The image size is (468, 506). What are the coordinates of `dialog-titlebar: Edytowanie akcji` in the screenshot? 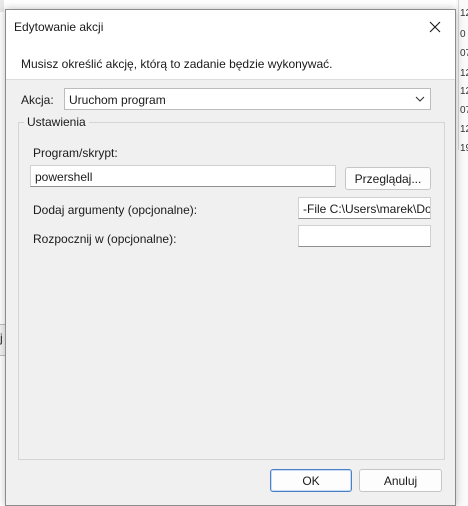 It's located at (230, 28).